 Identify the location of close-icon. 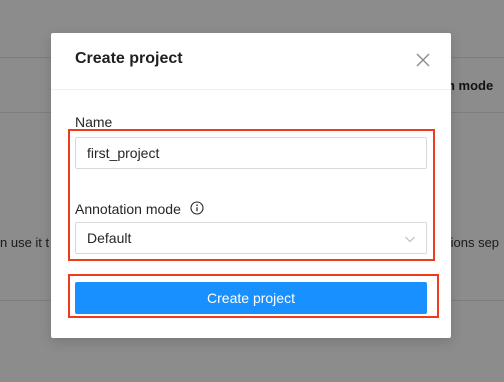
(423, 60).